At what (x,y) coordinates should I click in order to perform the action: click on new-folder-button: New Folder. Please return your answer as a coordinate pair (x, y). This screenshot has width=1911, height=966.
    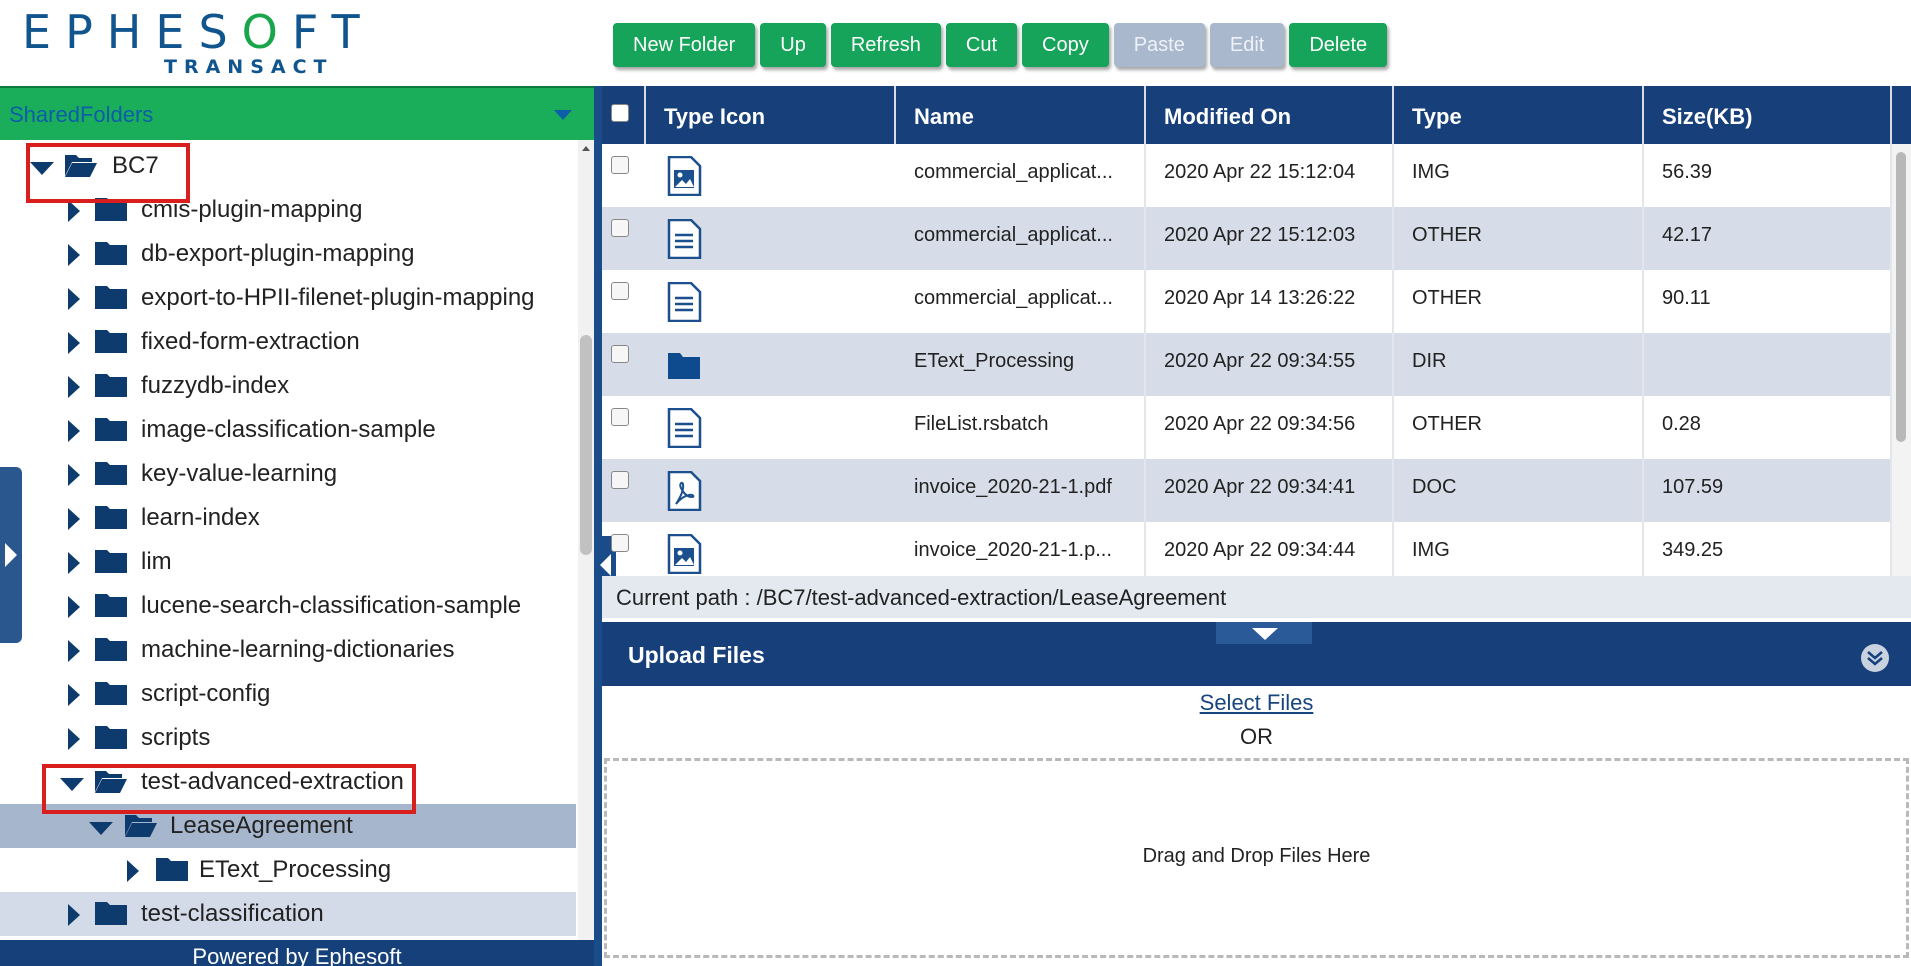
    Looking at the image, I should click on (684, 45).